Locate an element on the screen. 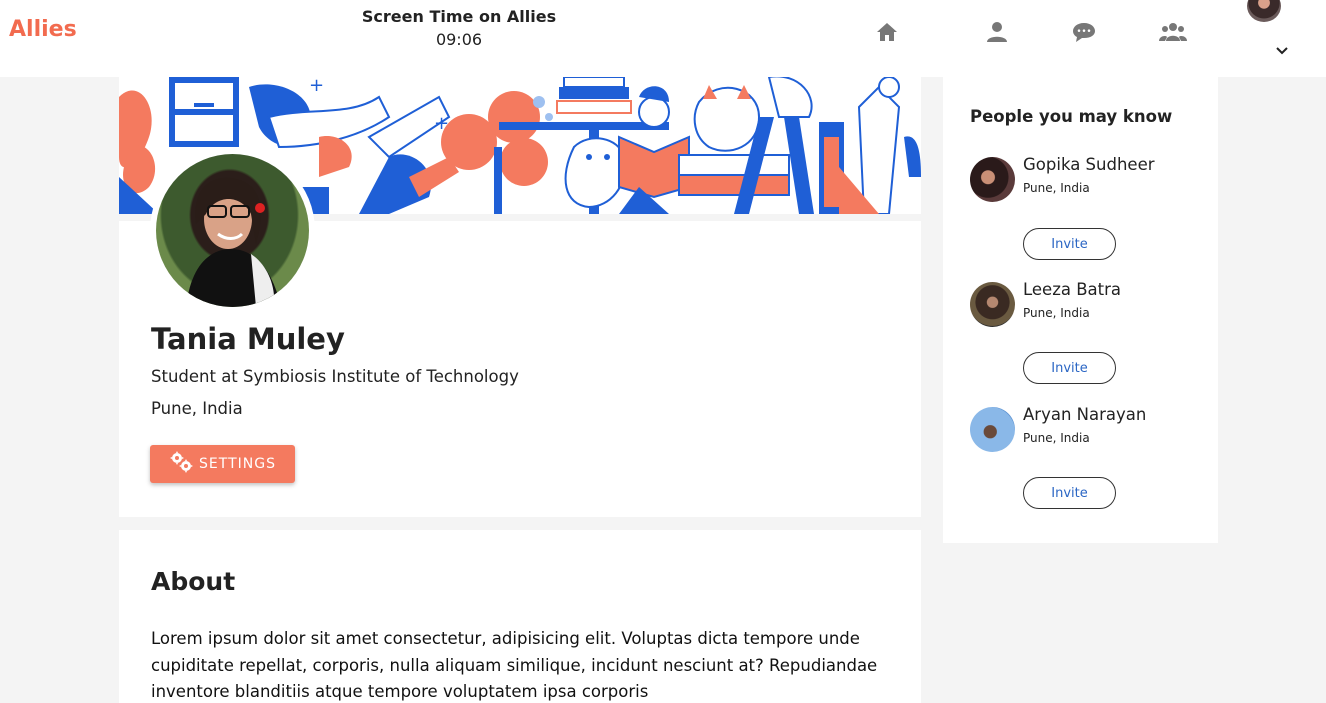  chat-icon is located at coordinates (1084, 32).